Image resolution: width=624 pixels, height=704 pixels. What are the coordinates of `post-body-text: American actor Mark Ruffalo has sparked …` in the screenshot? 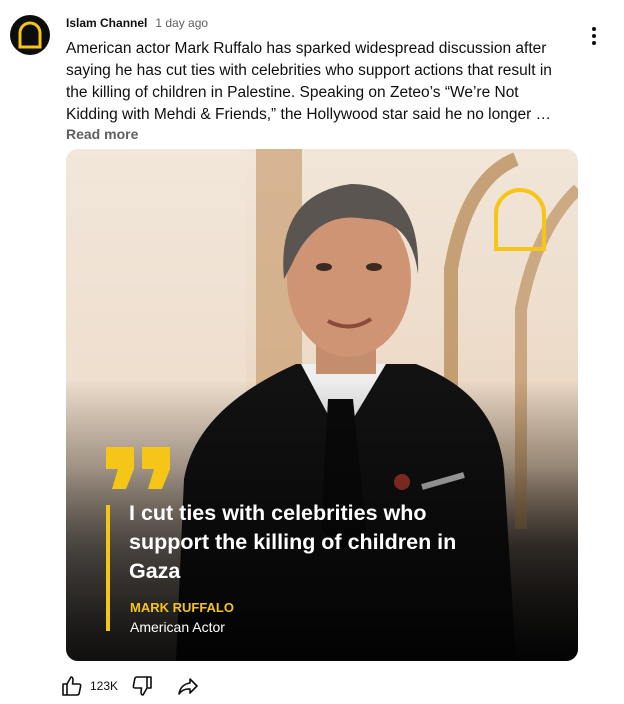 It's located at (309, 81).